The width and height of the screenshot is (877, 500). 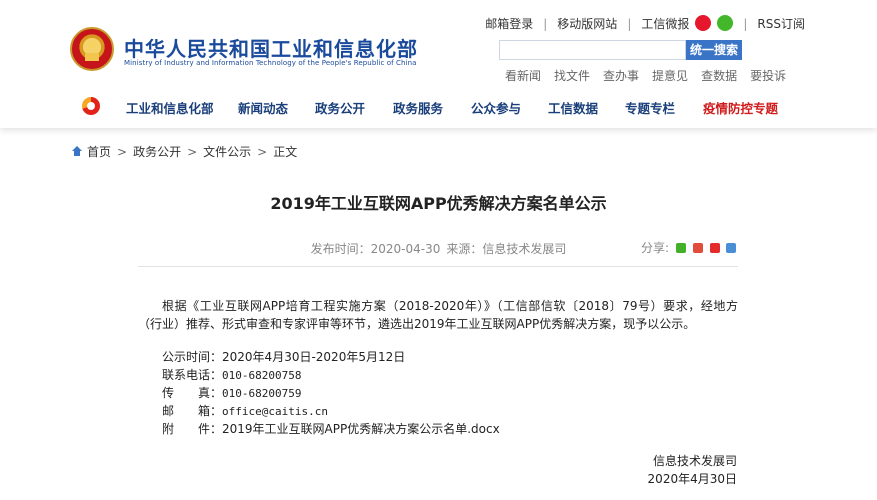 What do you see at coordinates (670, 76) in the screenshot?
I see `quick-link-feedback: 提意见` at bounding box center [670, 76].